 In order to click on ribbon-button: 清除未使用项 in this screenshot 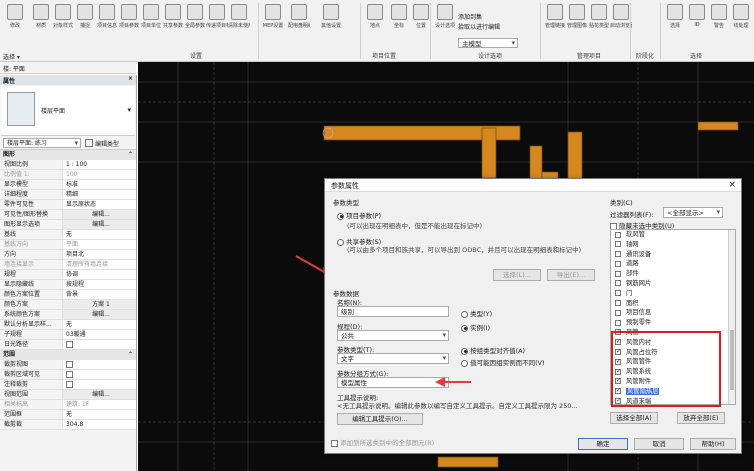, I will do `click(239, 16)`.